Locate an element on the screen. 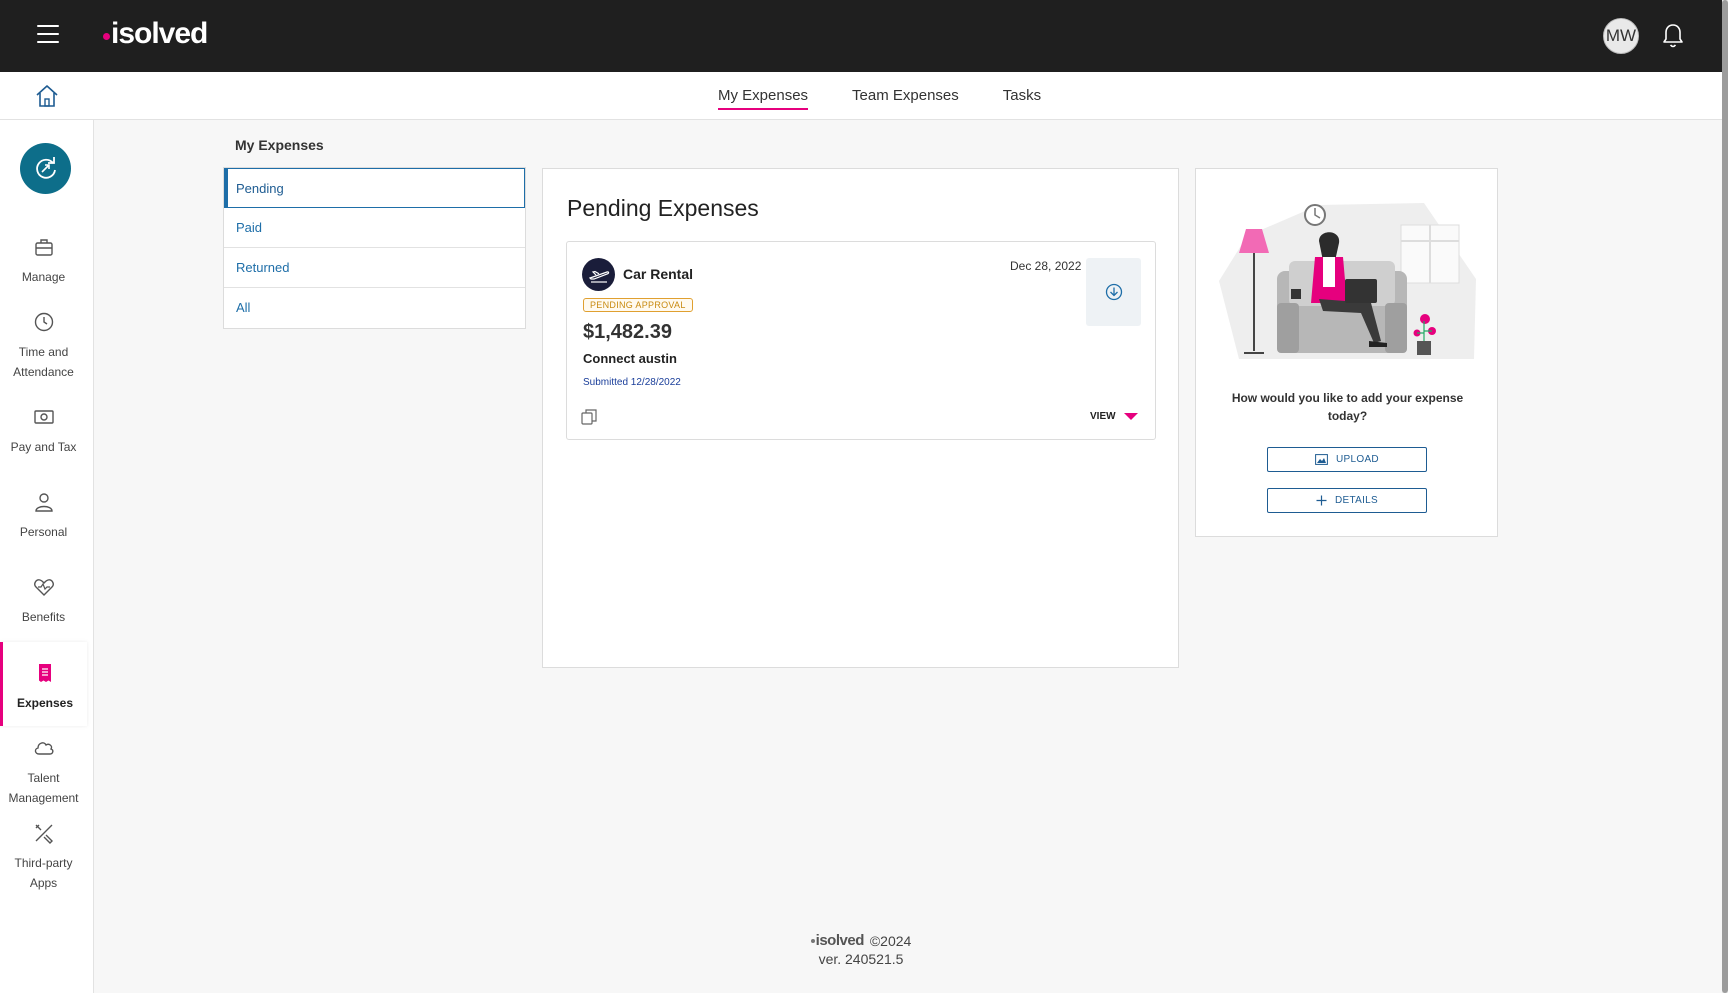 This screenshot has height=993, width=1728. download-button is located at coordinates (1113, 292).